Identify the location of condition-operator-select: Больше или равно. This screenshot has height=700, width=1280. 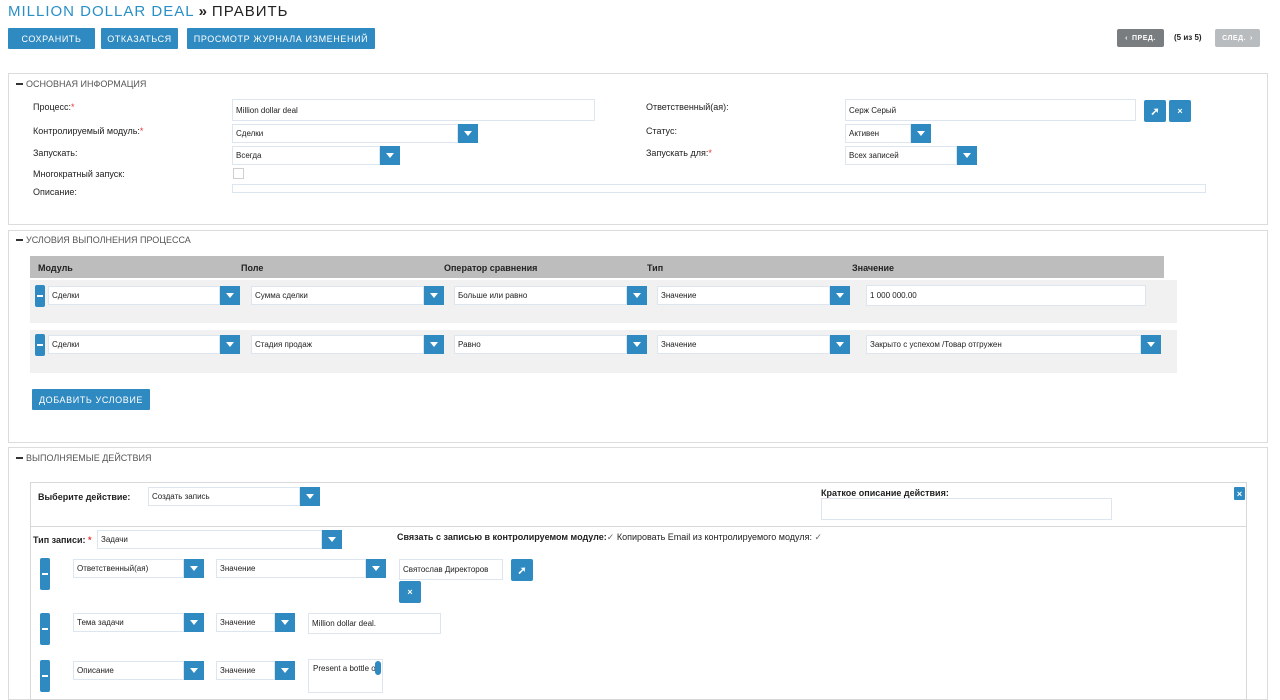
(540, 295).